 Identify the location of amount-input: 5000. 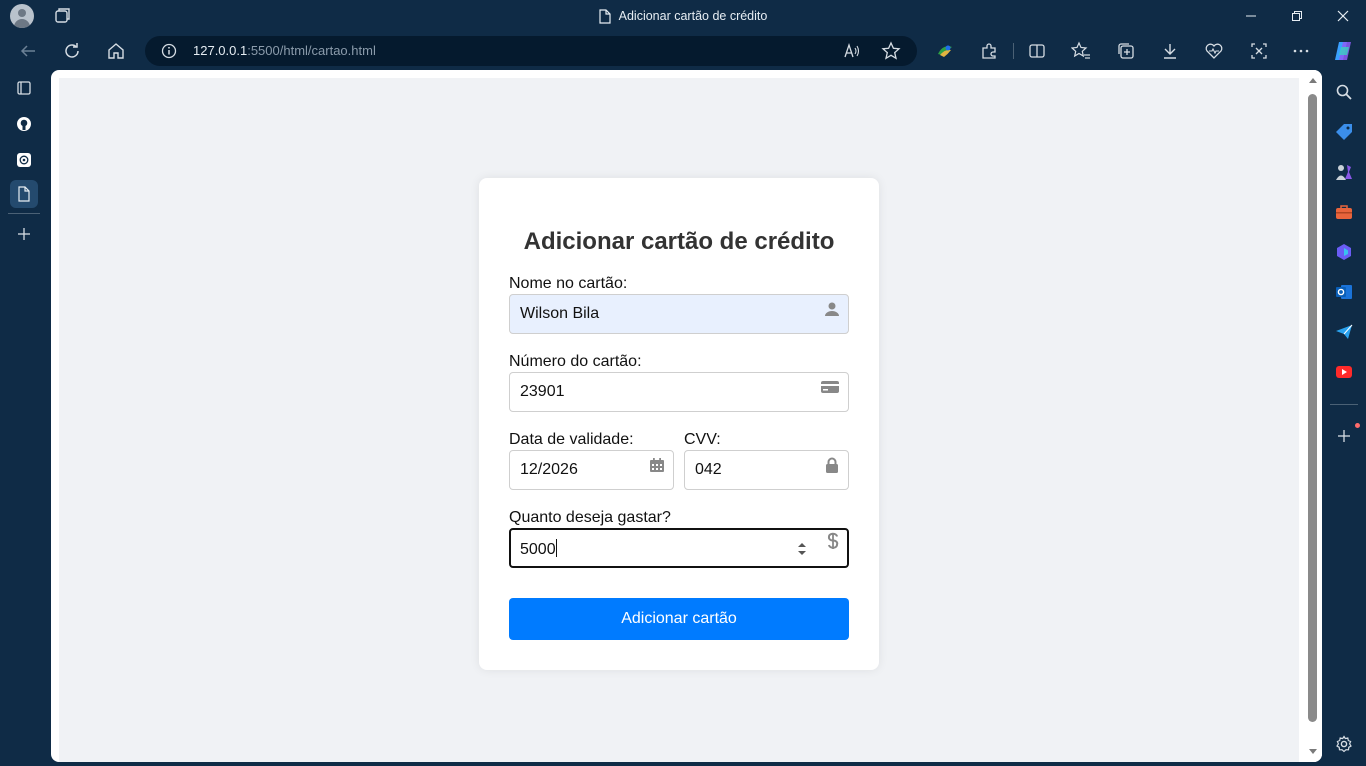
(679, 548).